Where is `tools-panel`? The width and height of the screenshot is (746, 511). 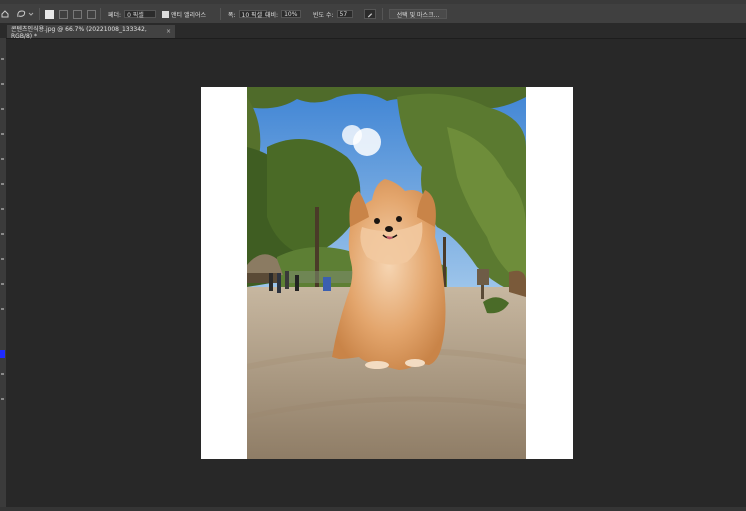
tools-panel is located at coordinates (3, 272).